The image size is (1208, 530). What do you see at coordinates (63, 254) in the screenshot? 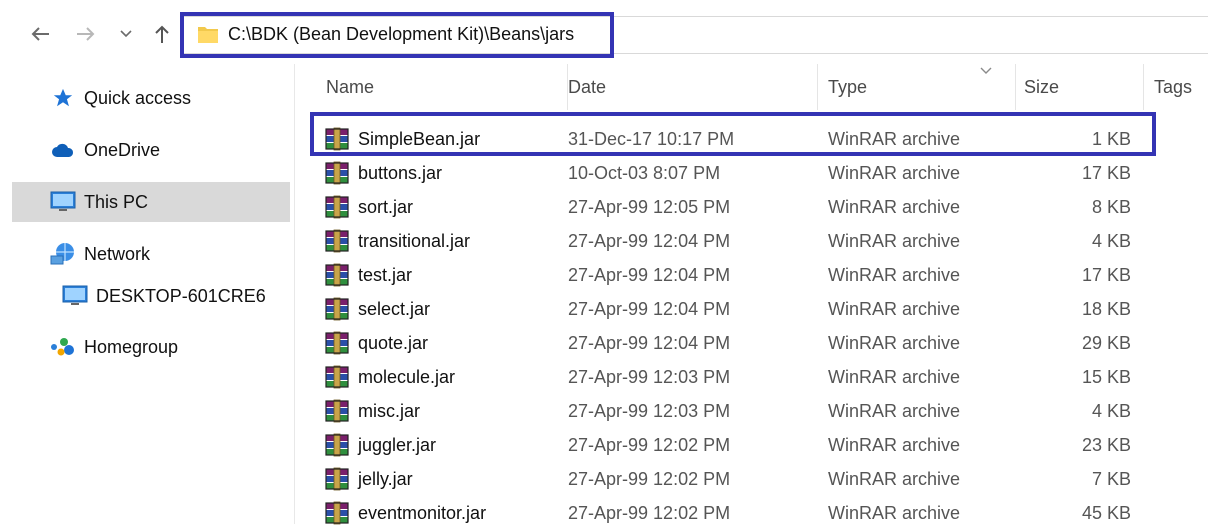
I see `network-icon` at bounding box center [63, 254].